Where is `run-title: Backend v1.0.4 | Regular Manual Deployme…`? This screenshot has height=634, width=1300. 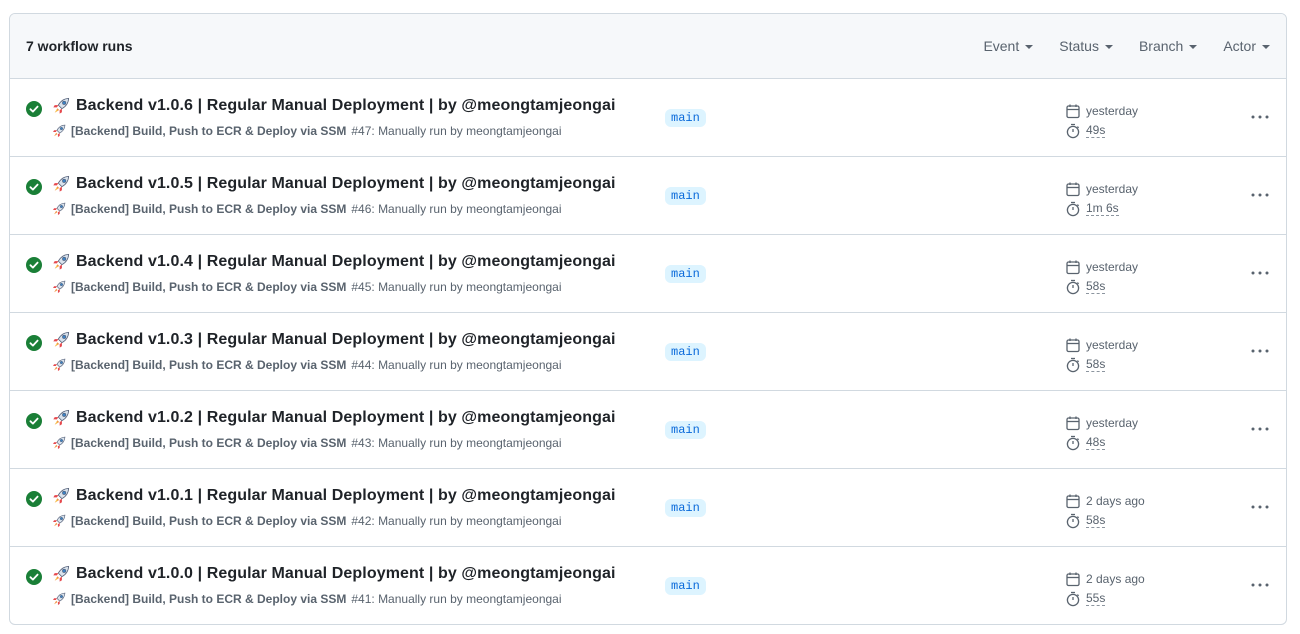 run-title: Backend v1.0.4 | Regular Manual Deployme… is located at coordinates (346, 262).